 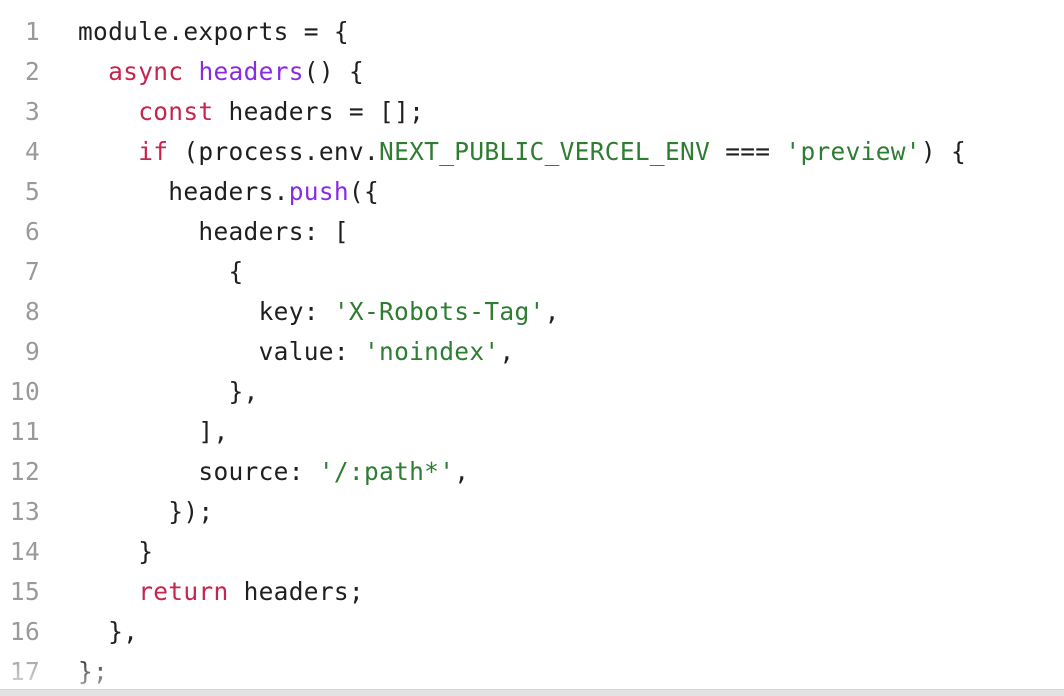 I want to click on line-number: 5, so click(x=32, y=191).